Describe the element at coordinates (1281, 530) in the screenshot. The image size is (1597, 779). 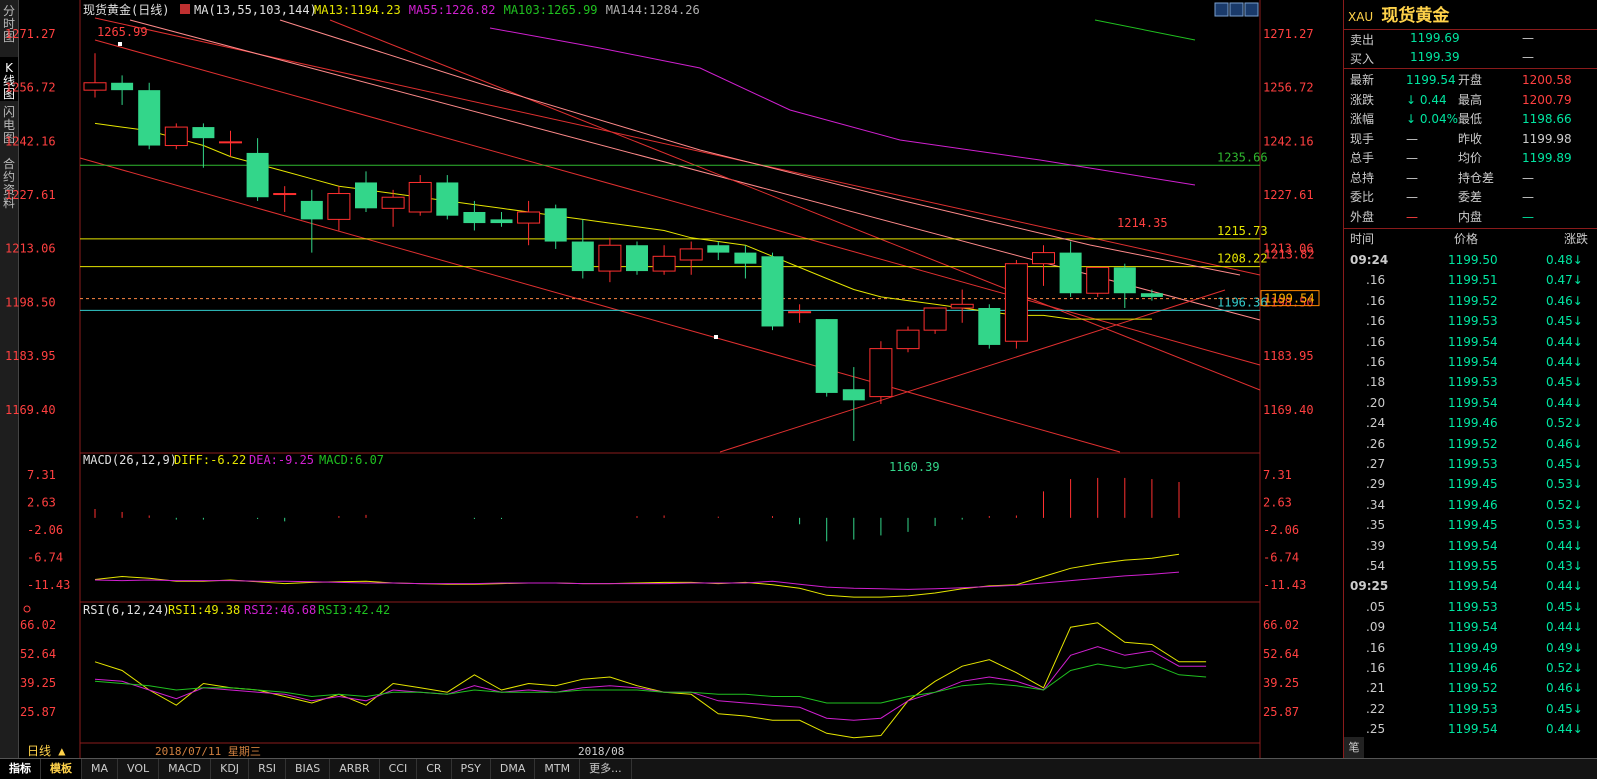
I see `macd-tick-right: -2.06` at that location.